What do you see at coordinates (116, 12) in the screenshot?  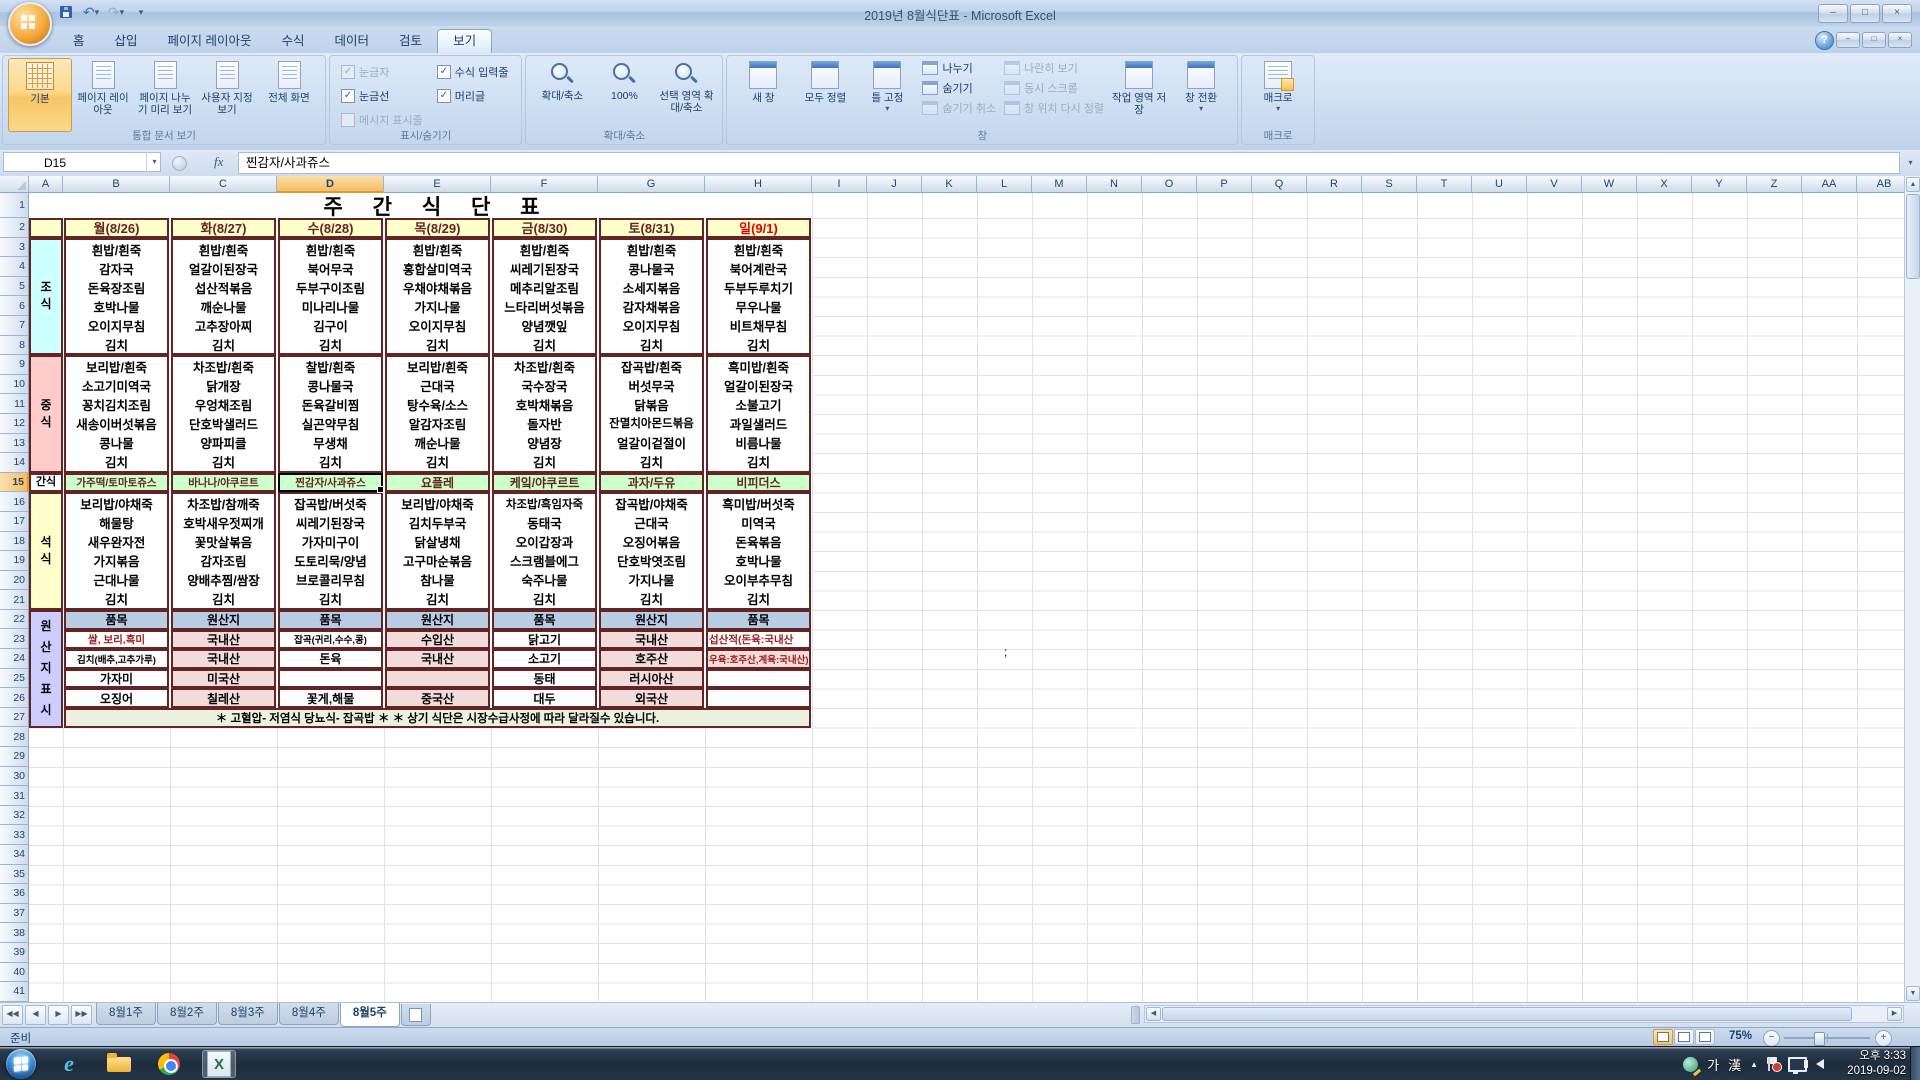 I see `redo-button: ↷ ▾` at bounding box center [116, 12].